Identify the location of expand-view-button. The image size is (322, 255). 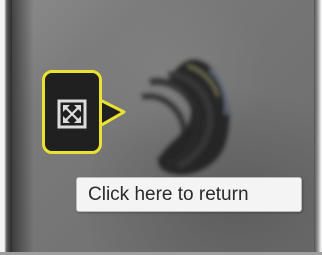
(72, 112).